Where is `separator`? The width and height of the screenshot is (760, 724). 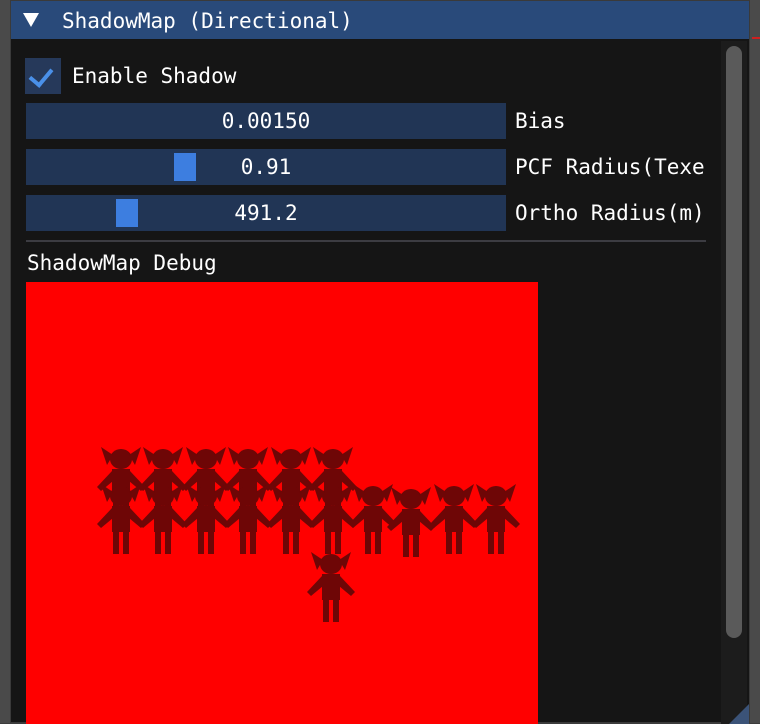 separator is located at coordinates (366, 241).